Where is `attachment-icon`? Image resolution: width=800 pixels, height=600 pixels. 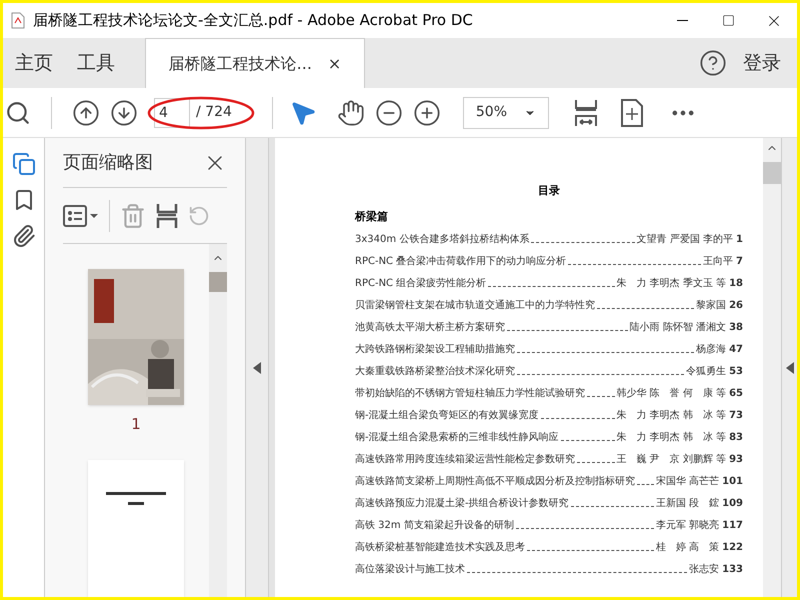 attachment-icon is located at coordinates (24, 236).